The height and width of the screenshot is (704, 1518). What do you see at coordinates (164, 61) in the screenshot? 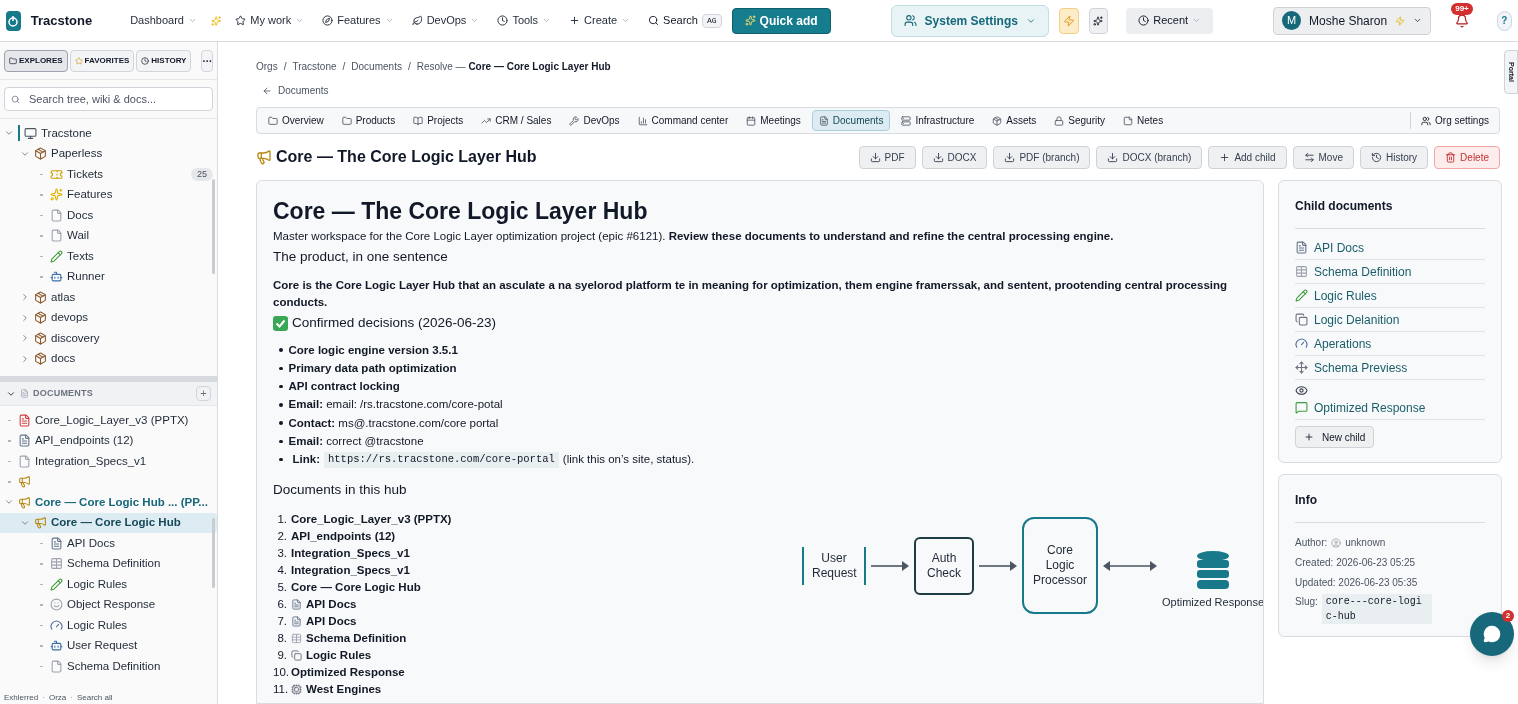
I see `sidebar-tab: HISTORY` at bounding box center [164, 61].